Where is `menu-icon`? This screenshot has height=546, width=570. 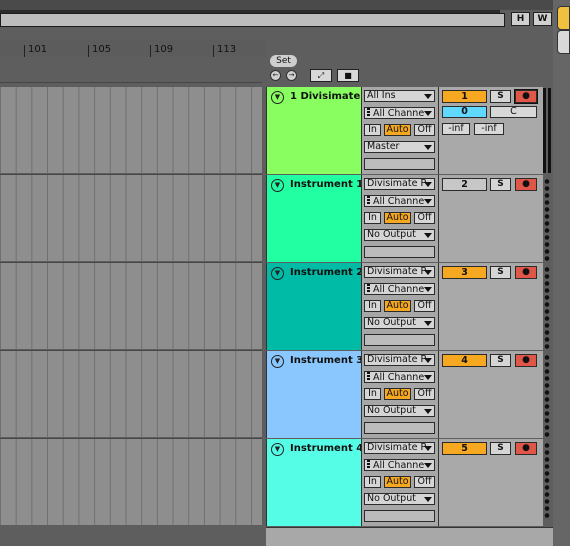
menu-icon is located at coordinates (563, 18).